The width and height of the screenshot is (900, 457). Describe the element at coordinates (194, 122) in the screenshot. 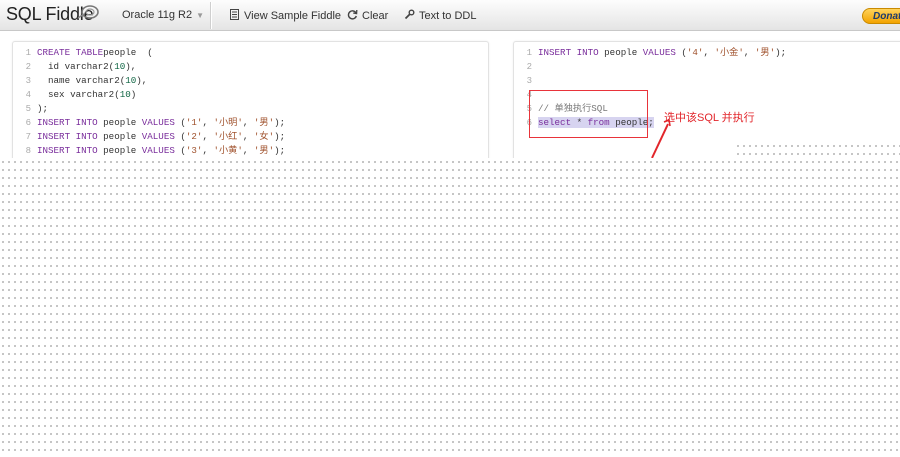

I see `code-token: '1'` at that location.